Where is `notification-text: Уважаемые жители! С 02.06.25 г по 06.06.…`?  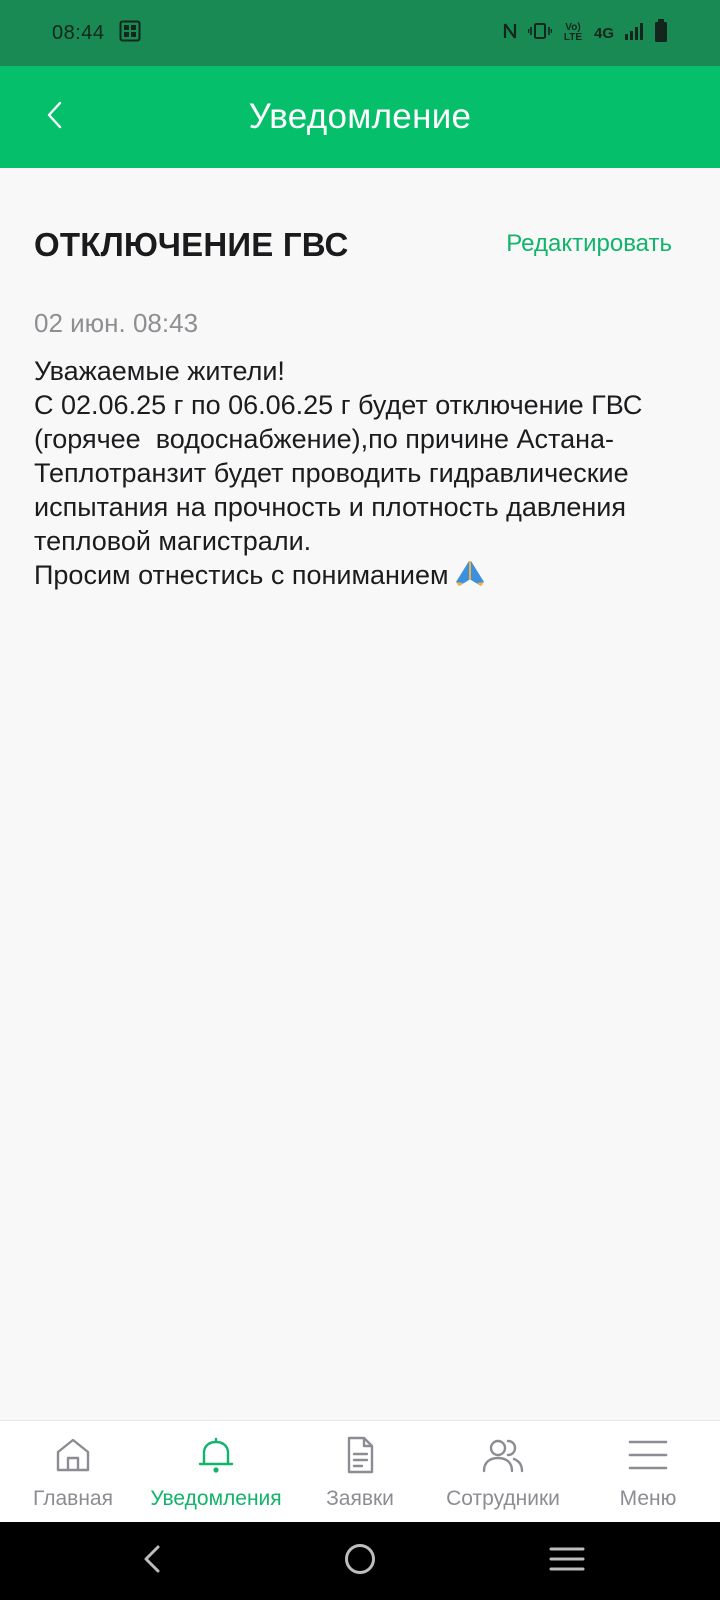 notification-text: Уважаемые жители! С 02.06.25 г по 06.06.… is located at coordinates (338, 473).